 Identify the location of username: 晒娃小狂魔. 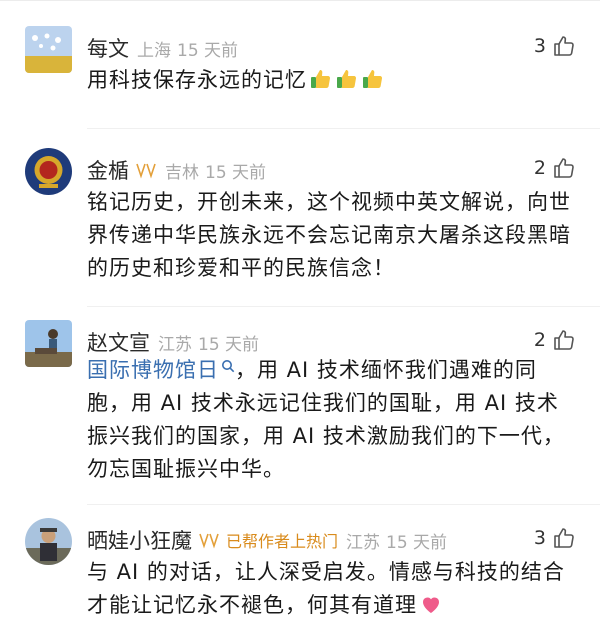
(139, 540).